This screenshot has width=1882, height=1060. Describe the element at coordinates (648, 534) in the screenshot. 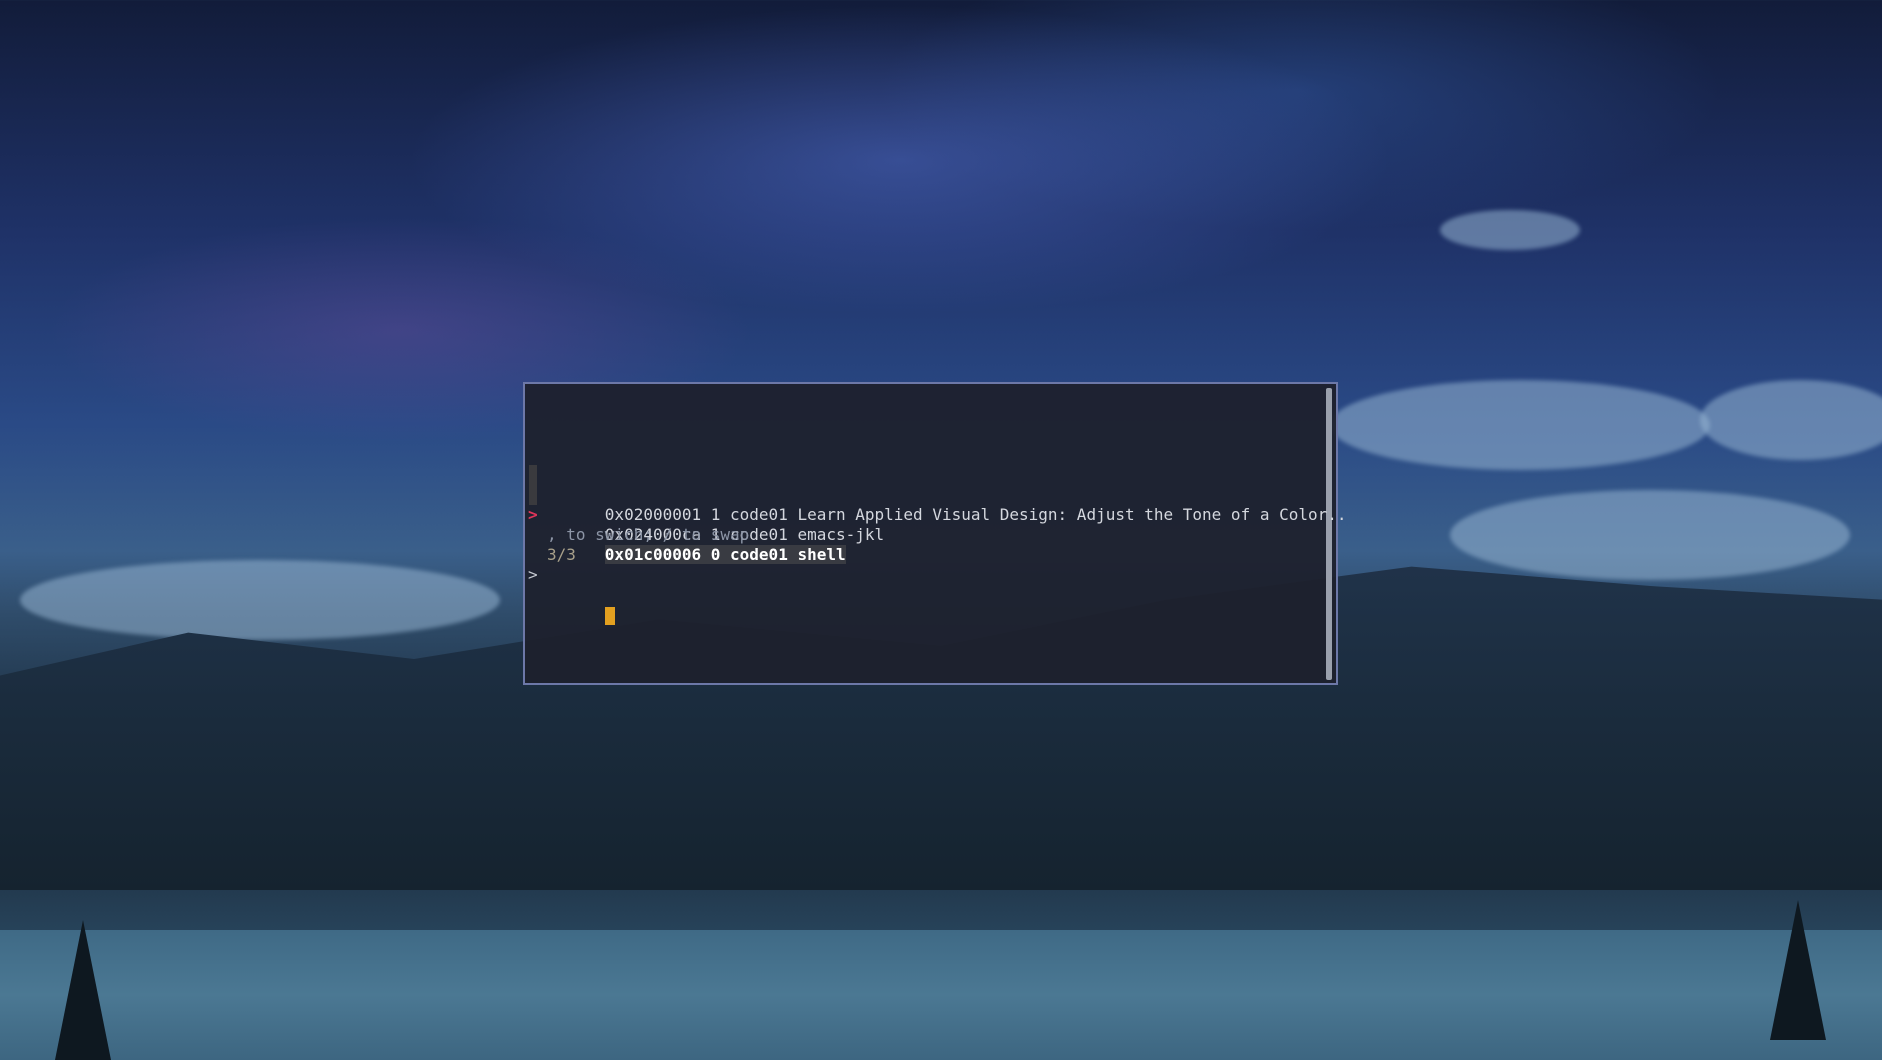

I see `keybinding-hint: , to swich; / to swap` at that location.